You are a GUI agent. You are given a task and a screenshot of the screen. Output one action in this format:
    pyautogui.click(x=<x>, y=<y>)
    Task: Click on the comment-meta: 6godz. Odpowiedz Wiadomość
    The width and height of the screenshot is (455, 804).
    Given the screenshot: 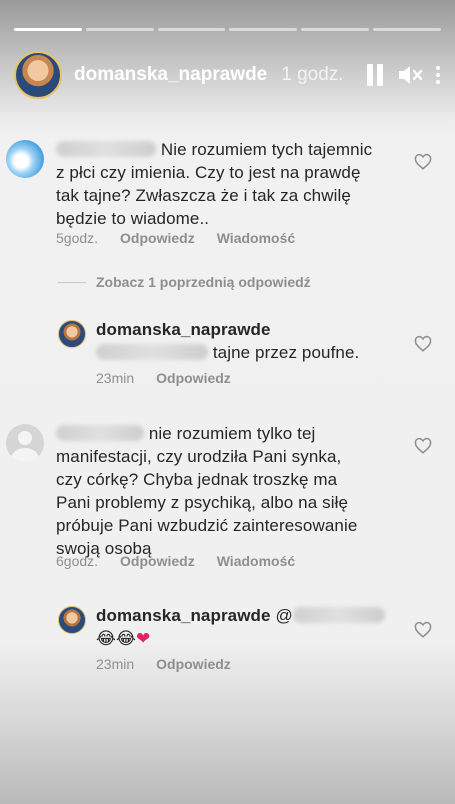 What is the action you would take?
    pyautogui.click(x=175, y=561)
    